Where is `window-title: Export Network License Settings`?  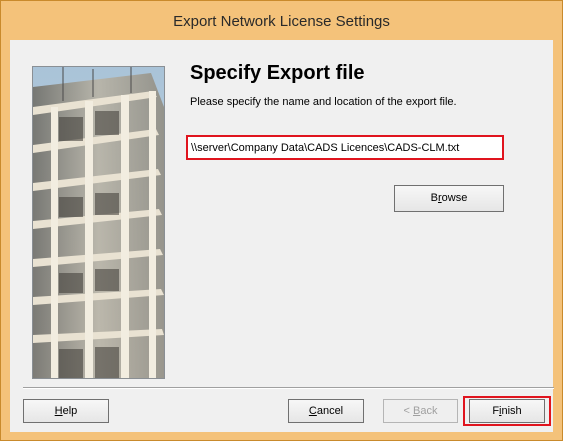
window-title: Export Network License Settings is located at coordinates (281, 20).